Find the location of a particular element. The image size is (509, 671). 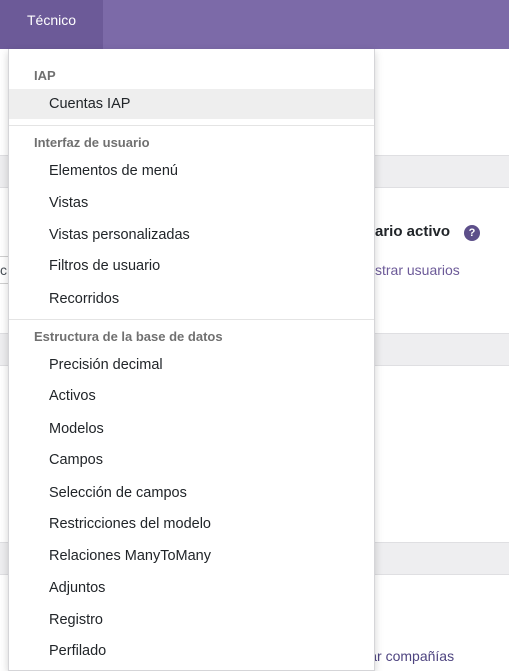

menu-tecnico: Técnico is located at coordinates (51, 24).